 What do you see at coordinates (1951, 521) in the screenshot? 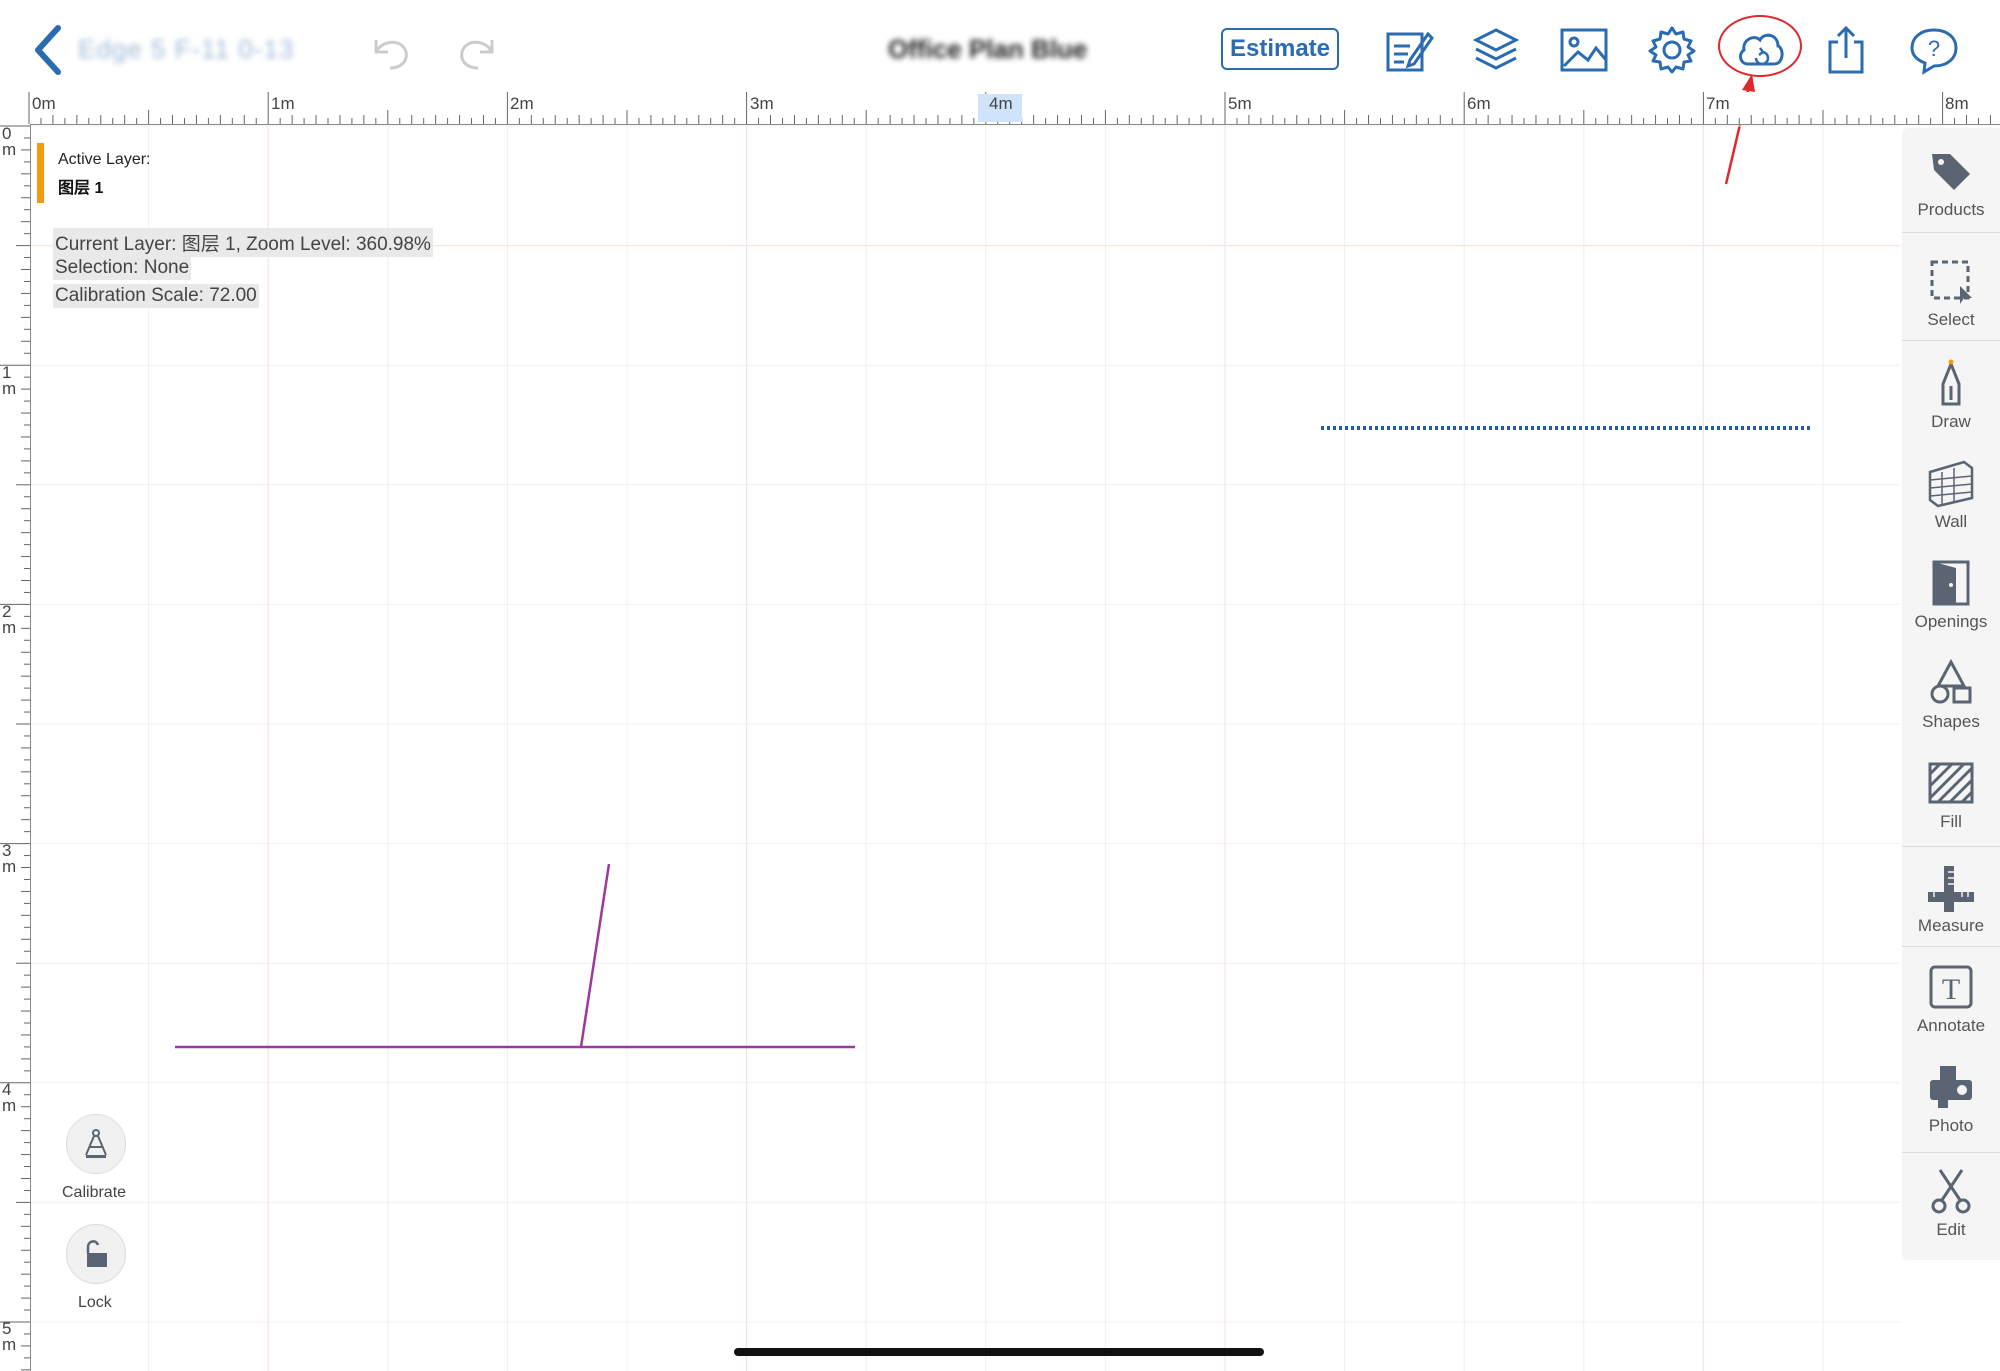
I see `tool-label: Wall` at bounding box center [1951, 521].